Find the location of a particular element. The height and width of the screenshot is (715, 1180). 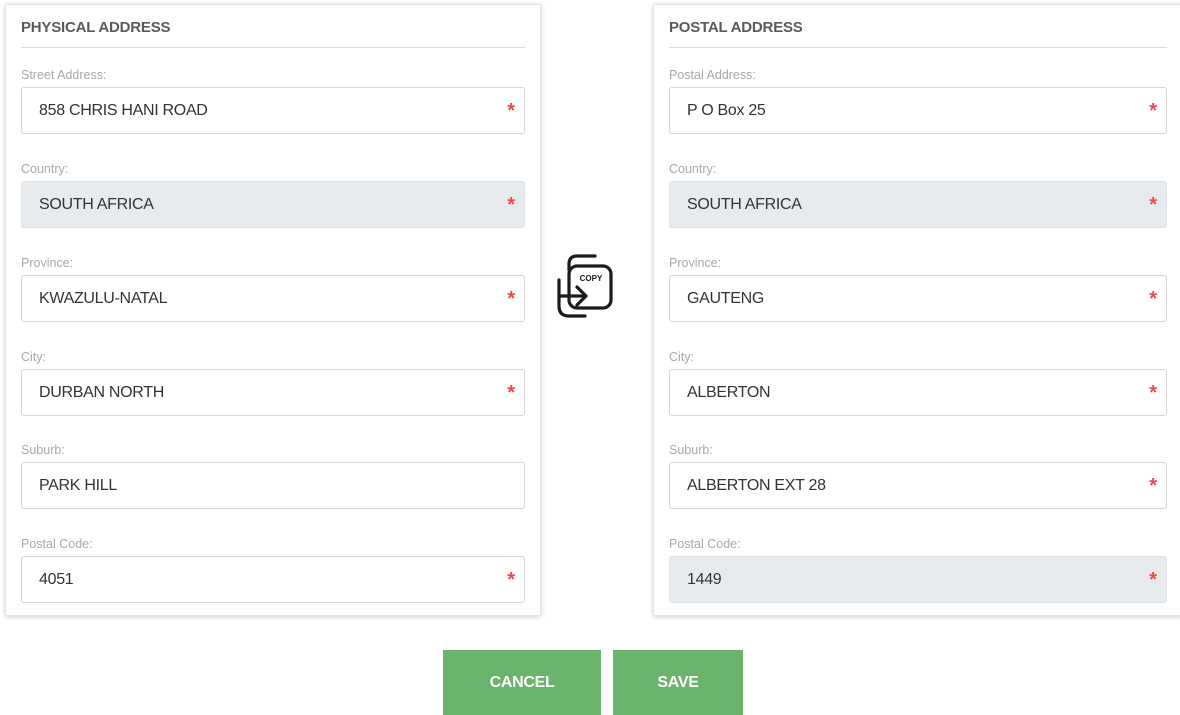

postal-postal-code-field: 1449 * is located at coordinates (918, 579).